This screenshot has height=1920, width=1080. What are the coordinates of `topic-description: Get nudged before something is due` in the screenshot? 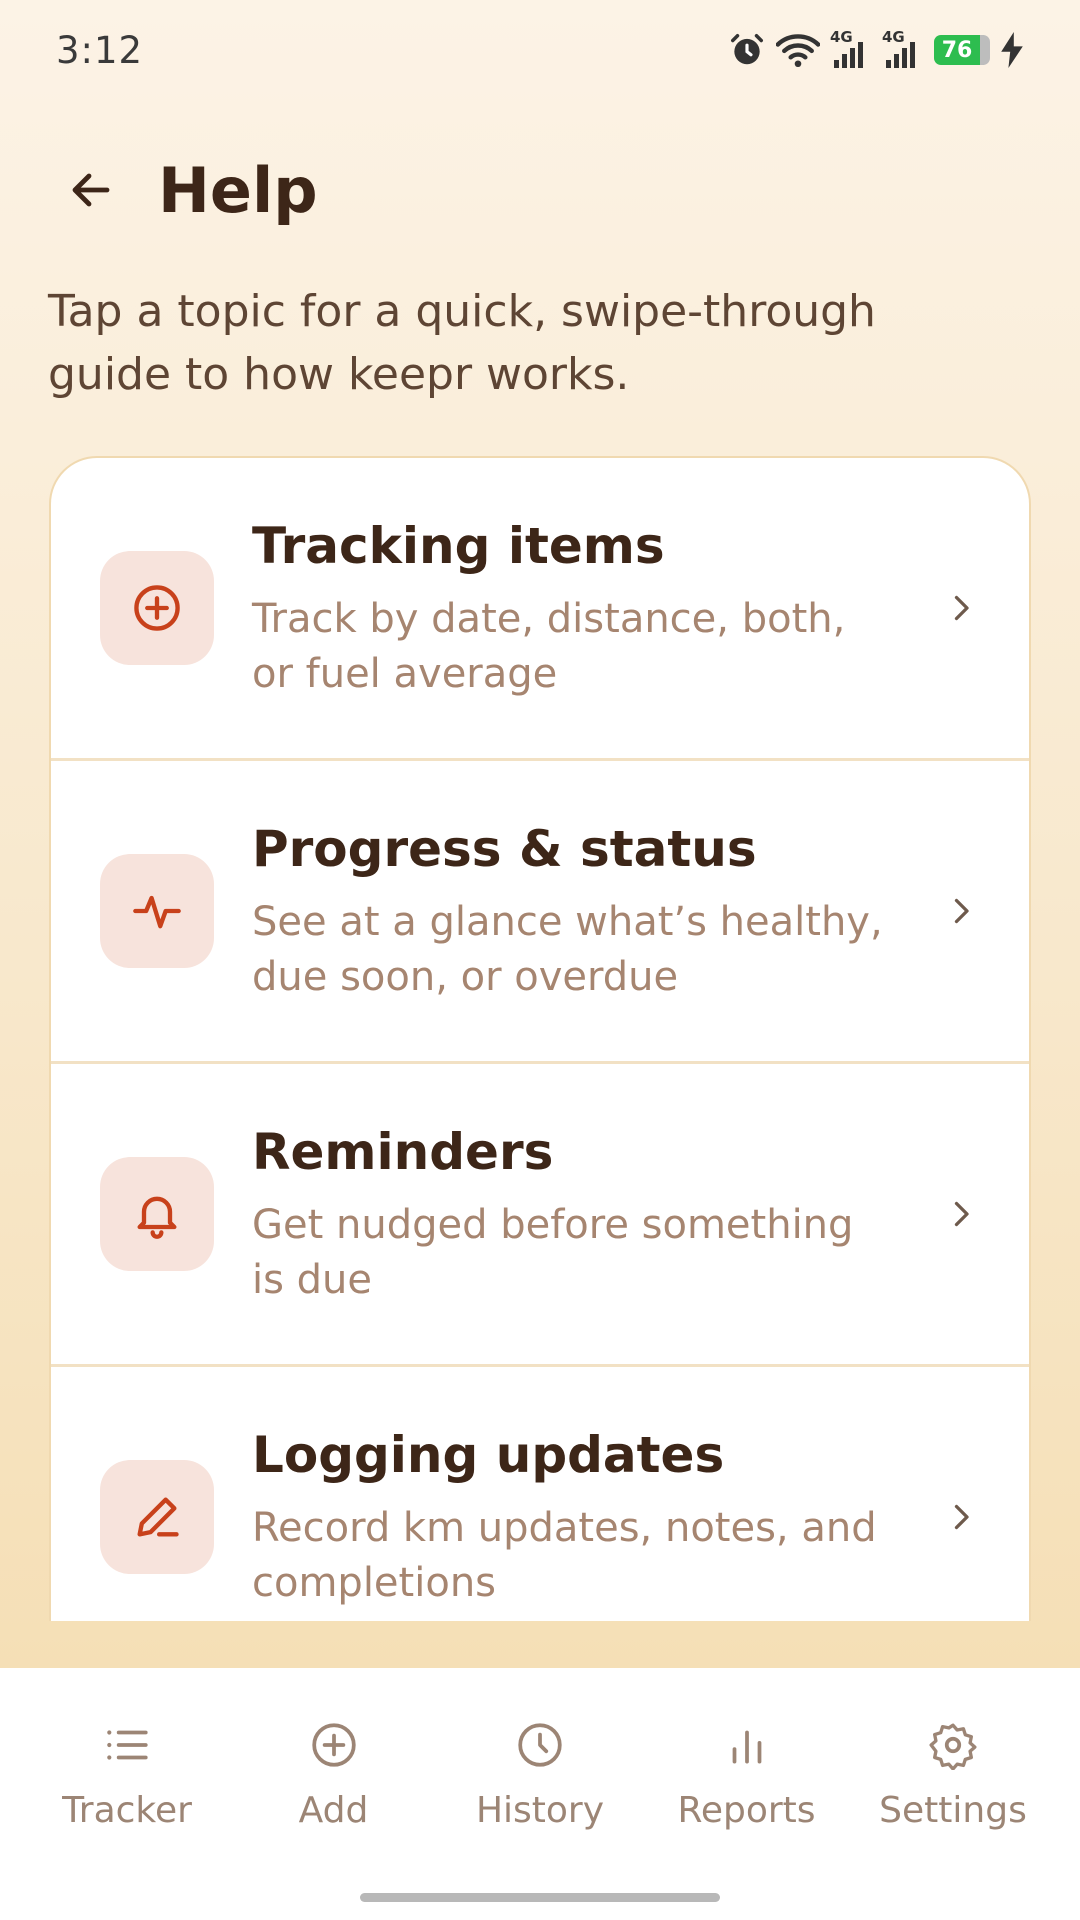 It's located at (553, 1252).